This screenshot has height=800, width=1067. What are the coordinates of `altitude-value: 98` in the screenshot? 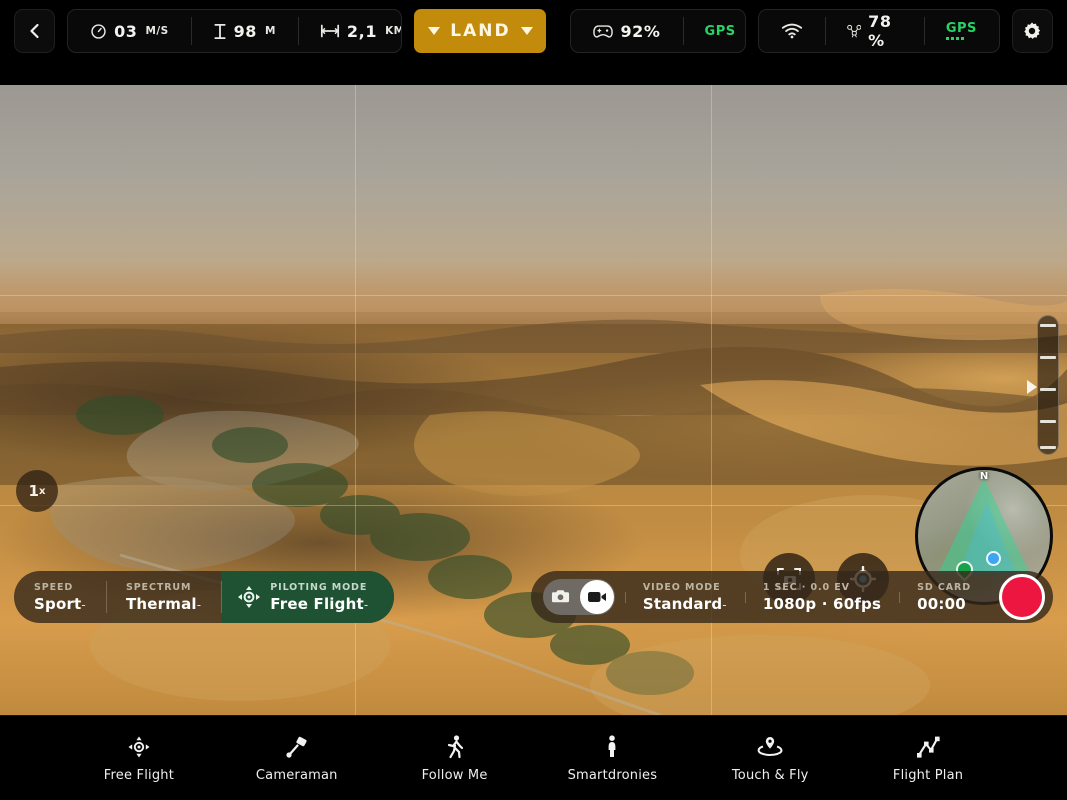 It's located at (245, 31).